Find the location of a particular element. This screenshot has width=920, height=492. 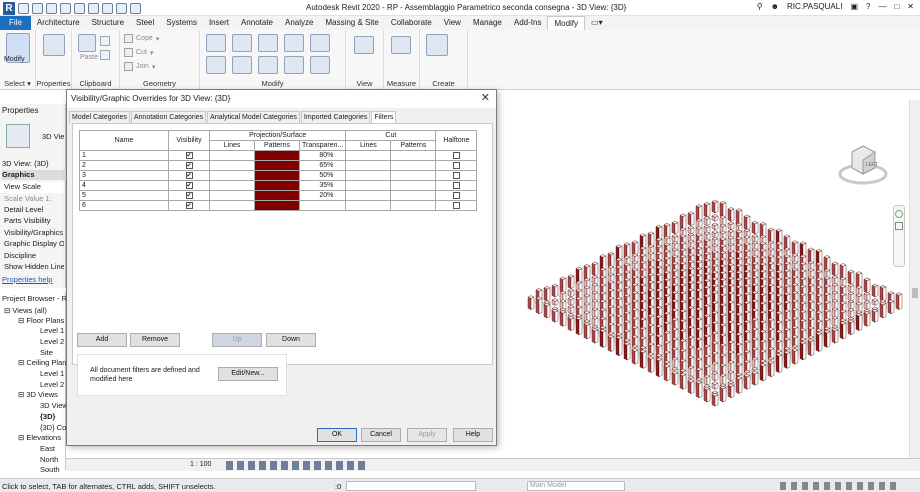

col-cut-lines: Lines is located at coordinates (368, 145).